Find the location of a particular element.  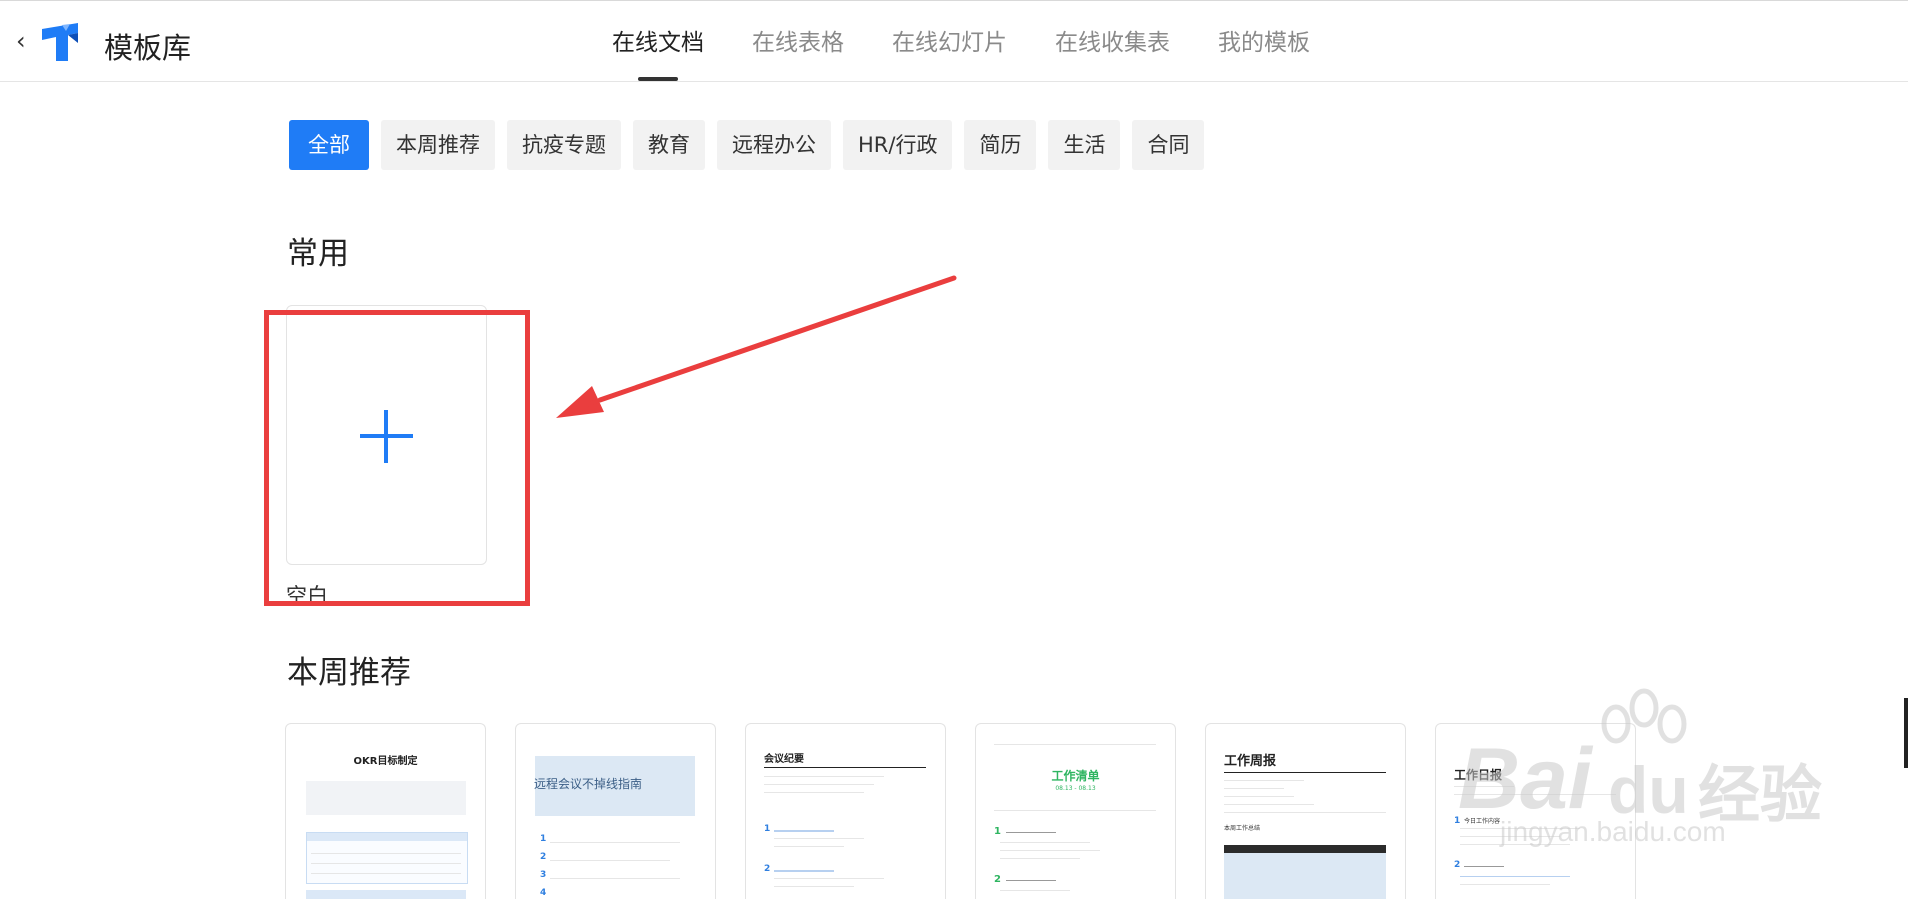

template-title: 远程会议不掉线指南 is located at coordinates (588, 784).